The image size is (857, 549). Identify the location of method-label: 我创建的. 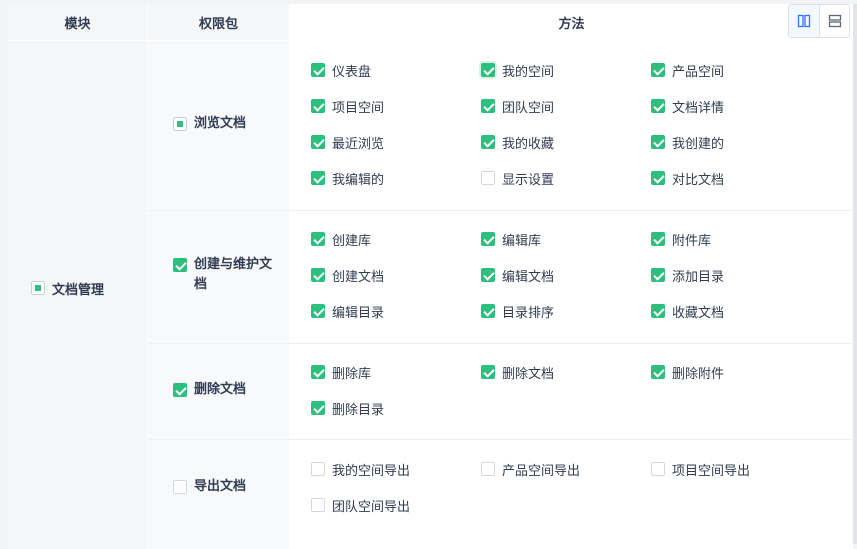
(698, 144).